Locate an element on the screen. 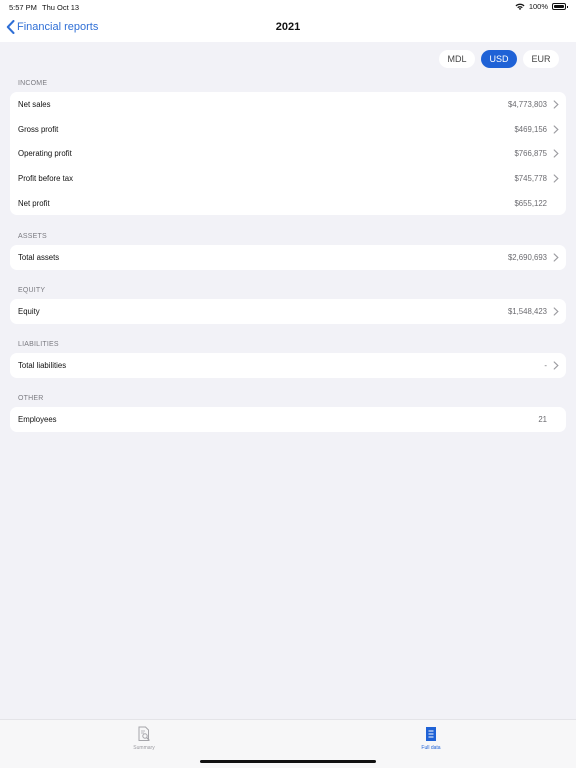 This screenshot has height=768, width=576. document-full-icon is located at coordinates (431, 734).